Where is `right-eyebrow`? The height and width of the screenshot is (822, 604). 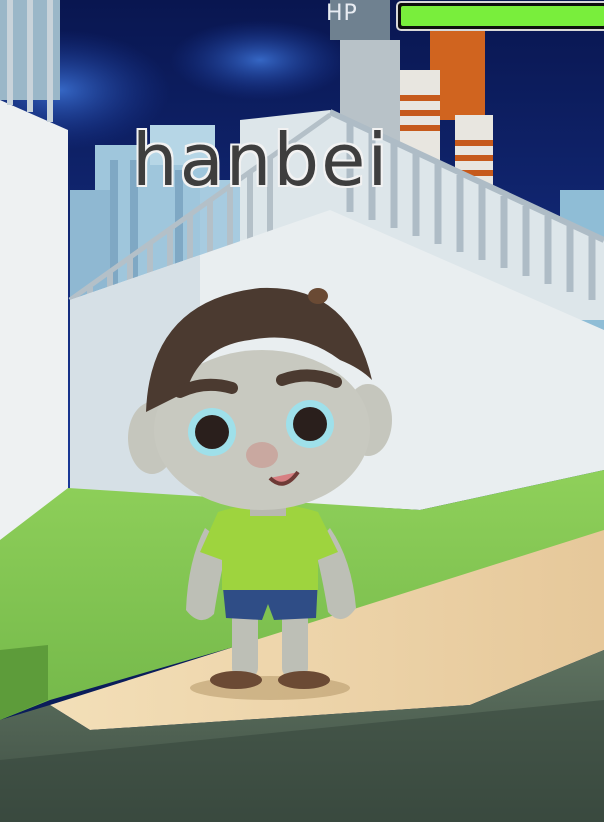
right-eyebrow is located at coordinates (309, 378).